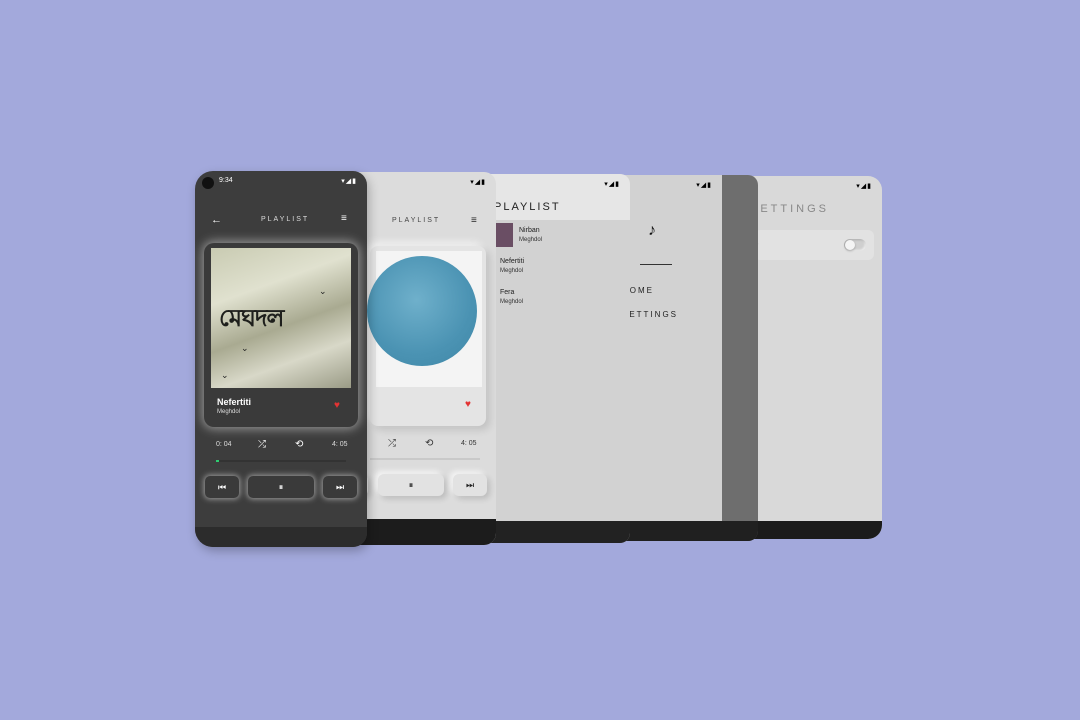 The image size is (1080, 720). What do you see at coordinates (281, 537) in the screenshot?
I see `navigation-bar` at bounding box center [281, 537].